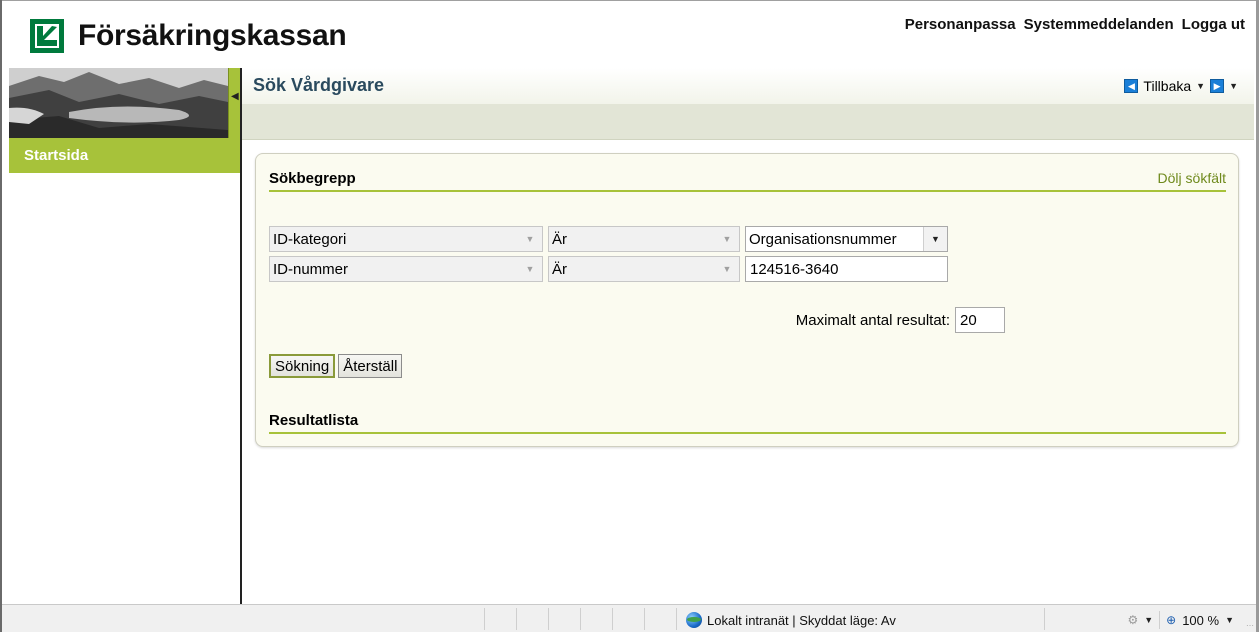 This screenshot has width=1259, height=632. Describe the element at coordinates (1233, 86) in the screenshot. I see `forward-dropdown-icon: ▼` at that location.